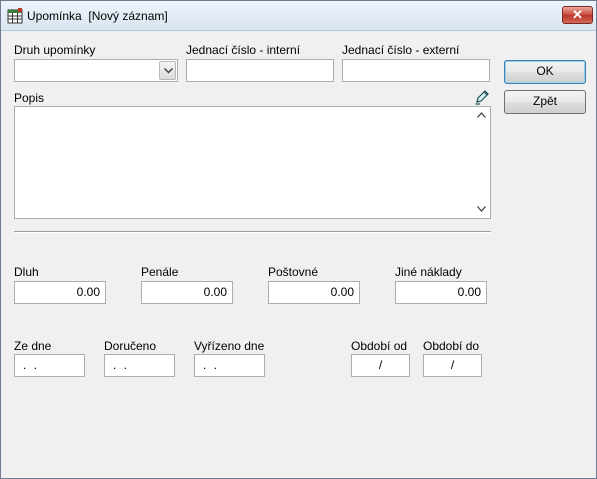  What do you see at coordinates (130, 346) in the screenshot?
I see `doruceno-label: Doručeno` at bounding box center [130, 346].